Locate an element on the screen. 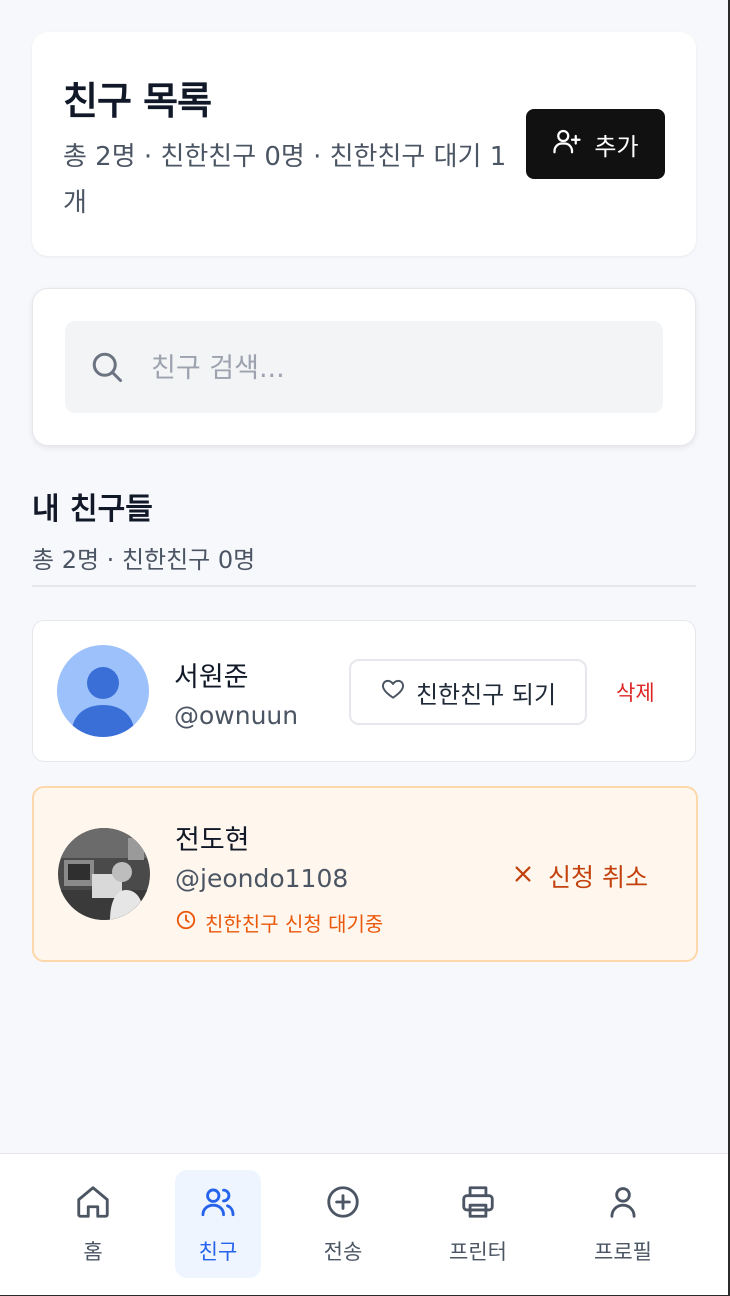 The height and width of the screenshot is (1296, 730). nav-printer-label: 프린터 is located at coordinates (478, 1251).